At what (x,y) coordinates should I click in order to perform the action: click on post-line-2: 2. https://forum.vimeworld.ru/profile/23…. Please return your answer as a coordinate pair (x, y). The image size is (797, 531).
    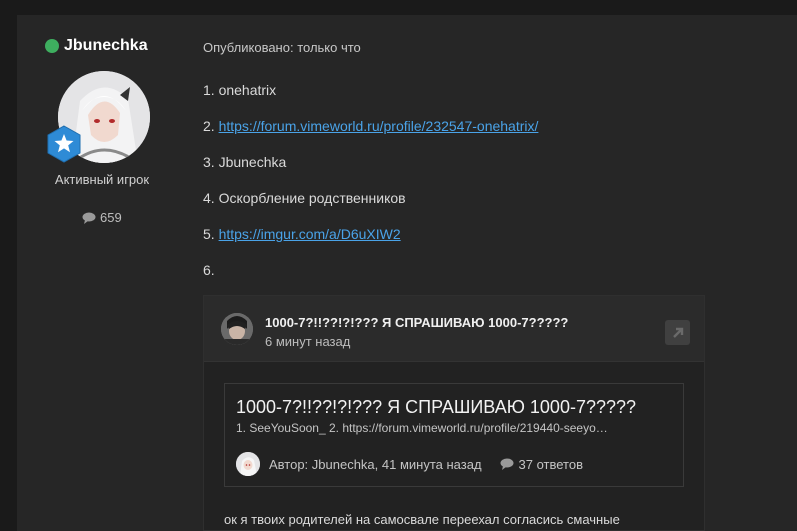
    Looking at the image, I should click on (370, 126).